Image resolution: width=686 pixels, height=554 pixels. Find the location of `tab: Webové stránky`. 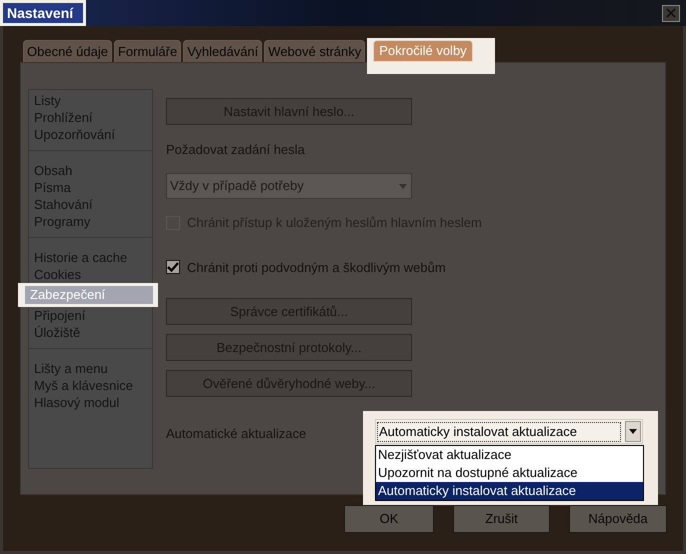

tab: Webové stránky is located at coordinates (315, 51).